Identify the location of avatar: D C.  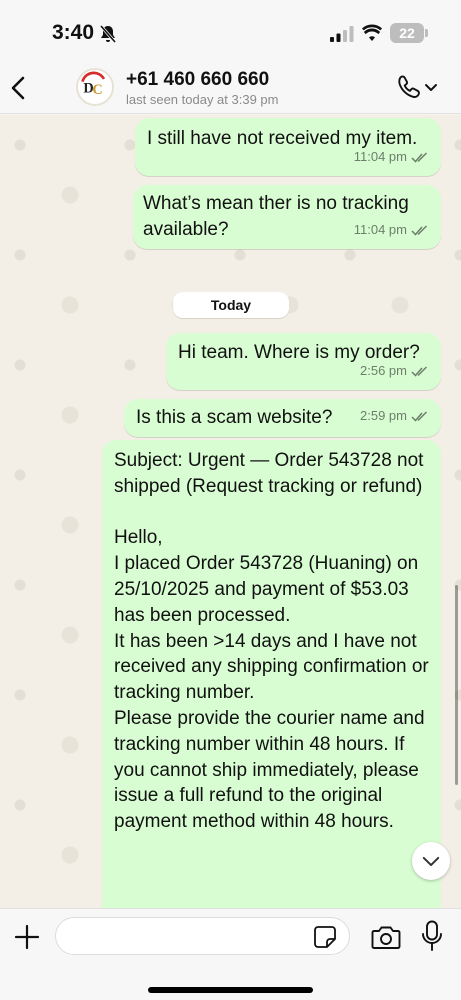
(95, 87).